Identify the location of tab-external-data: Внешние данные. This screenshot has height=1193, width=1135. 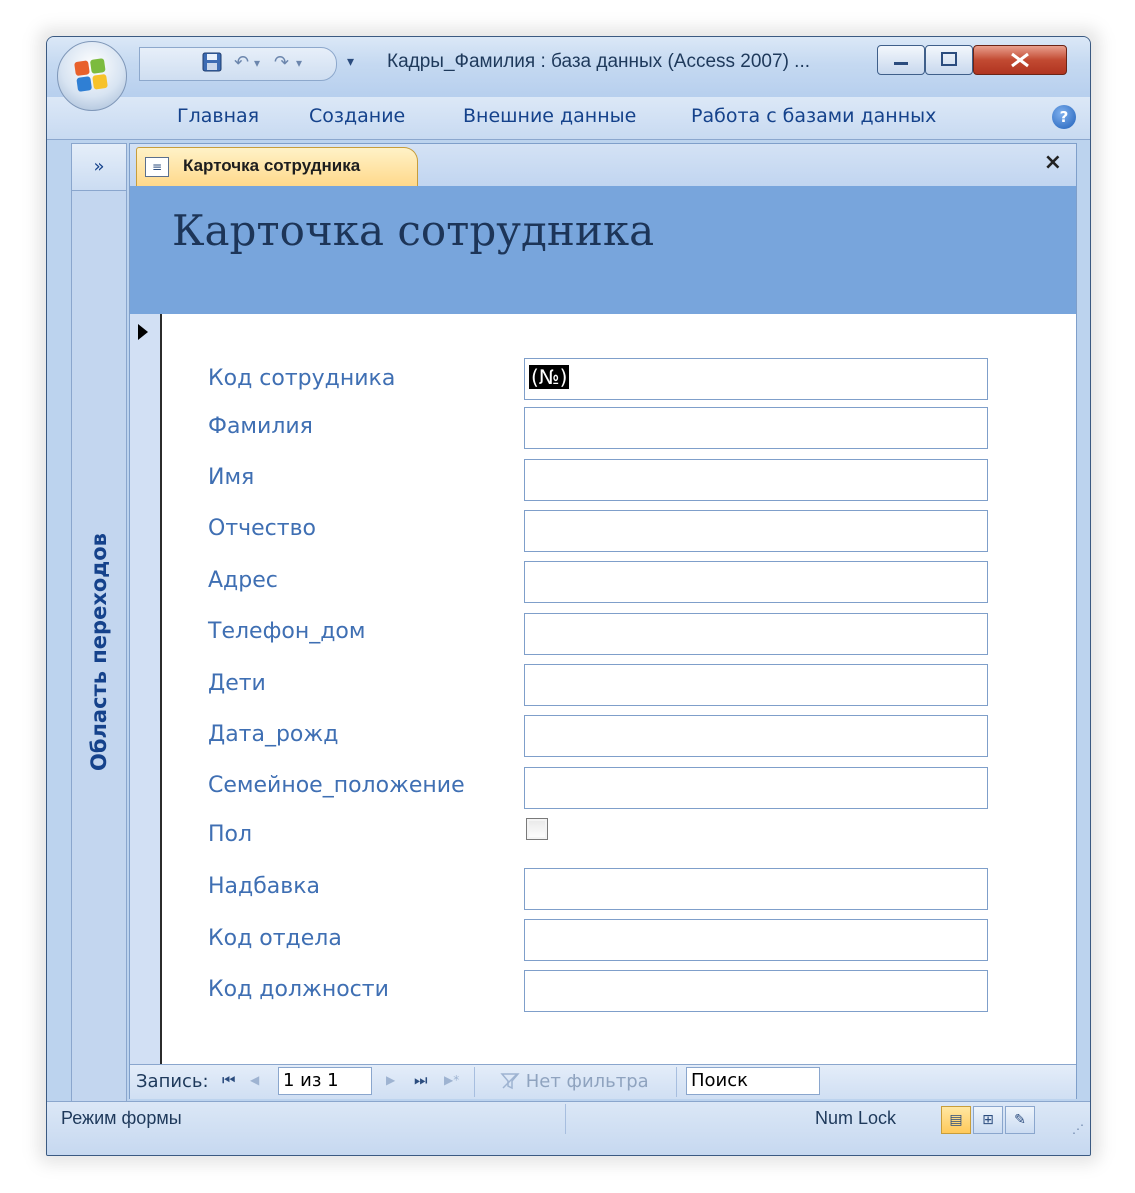
(549, 116).